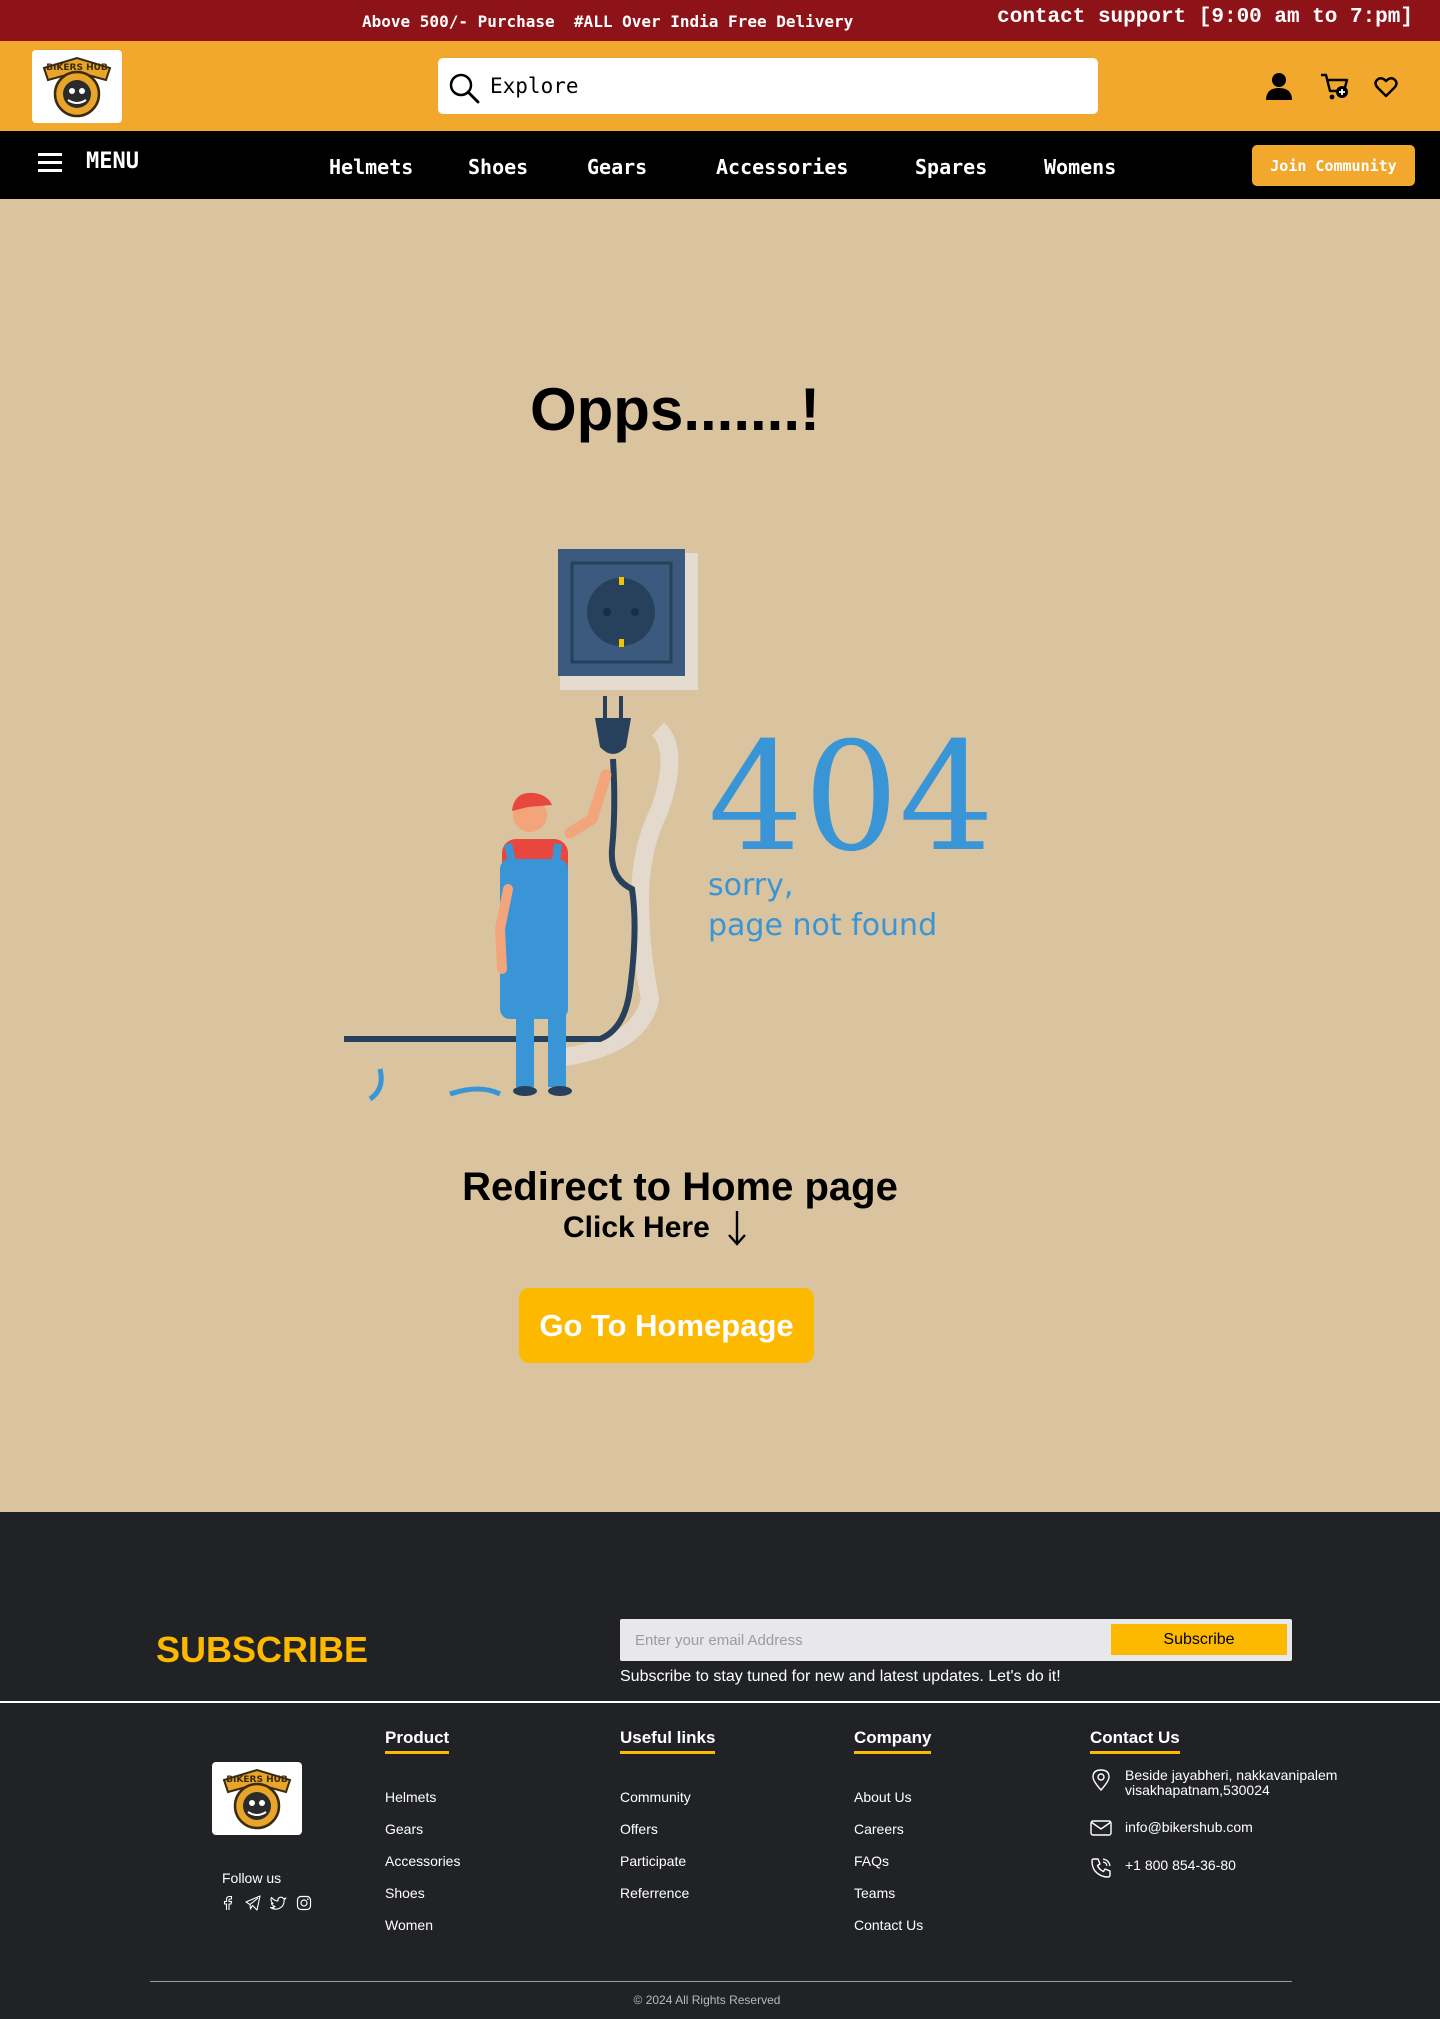  Describe the element at coordinates (1101, 1828) in the screenshot. I see `mail-icon` at that location.